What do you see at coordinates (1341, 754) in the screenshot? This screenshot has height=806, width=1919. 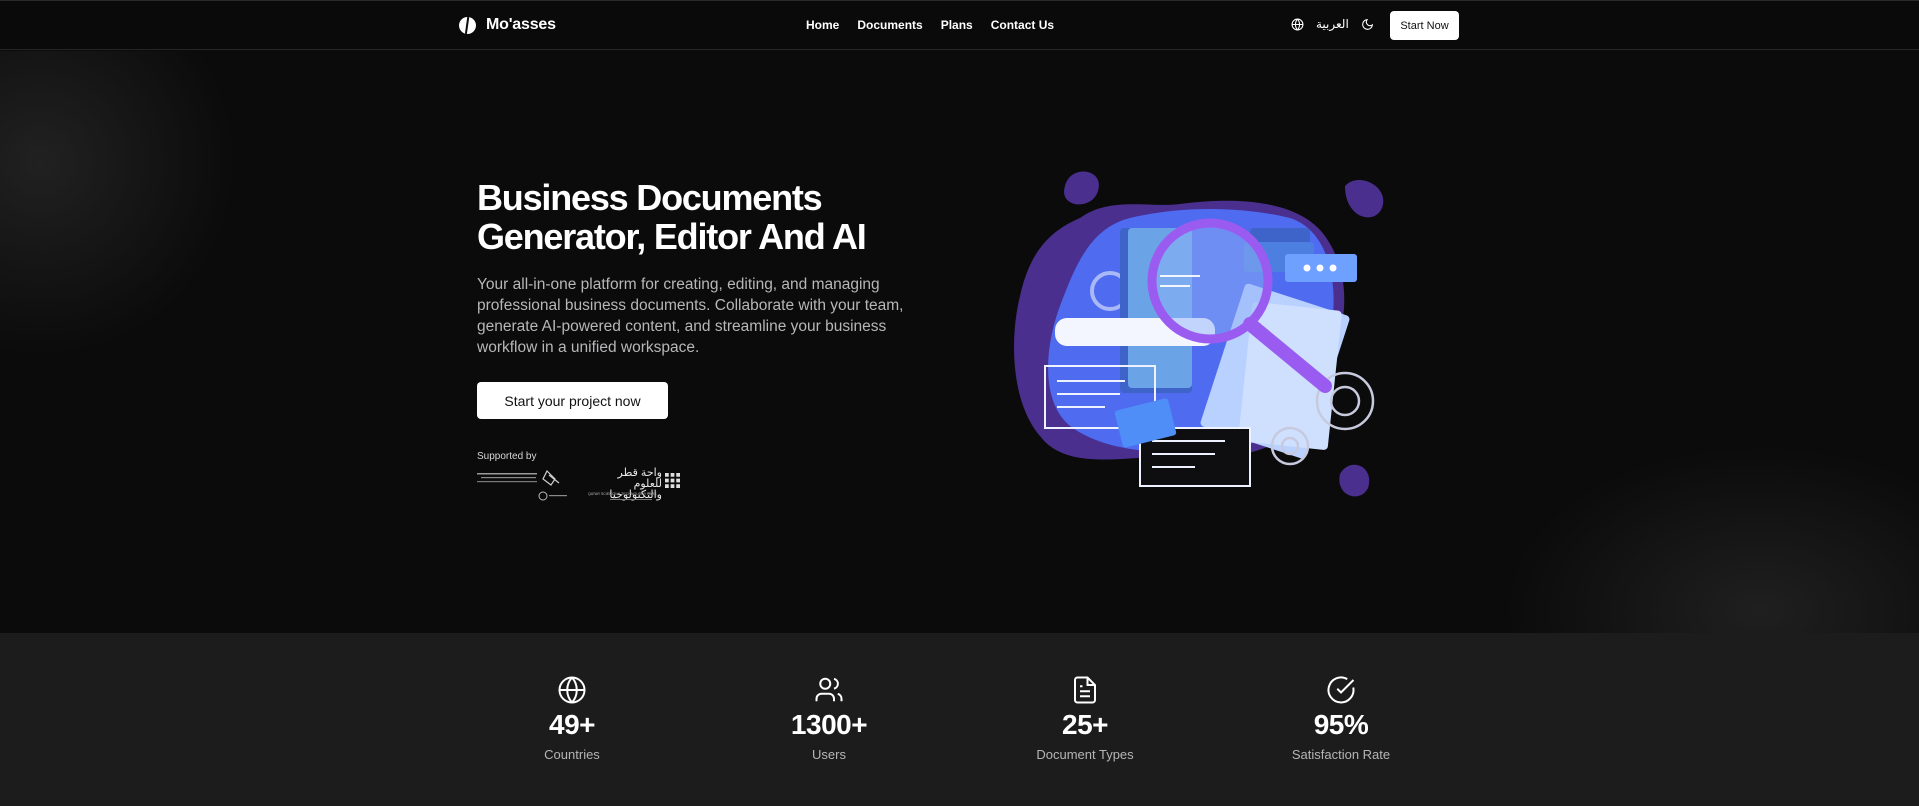 I see `stat-label: Satisfaction Rate` at bounding box center [1341, 754].